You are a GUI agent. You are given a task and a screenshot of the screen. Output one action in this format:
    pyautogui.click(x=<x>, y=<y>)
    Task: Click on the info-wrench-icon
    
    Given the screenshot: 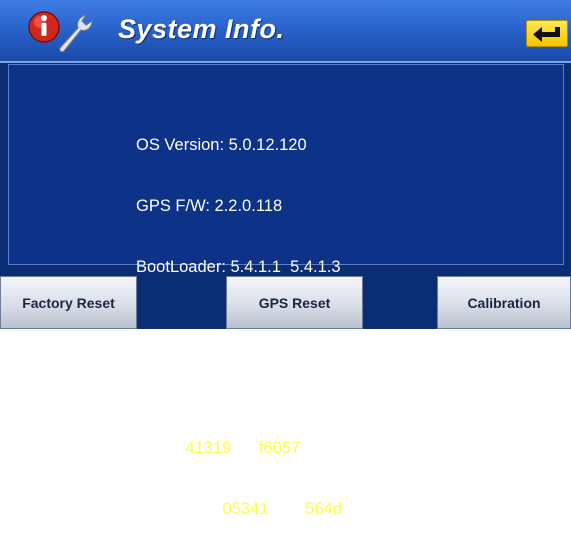 What is the action you would take?
    pyautogui.click(x=60, y=32)
    